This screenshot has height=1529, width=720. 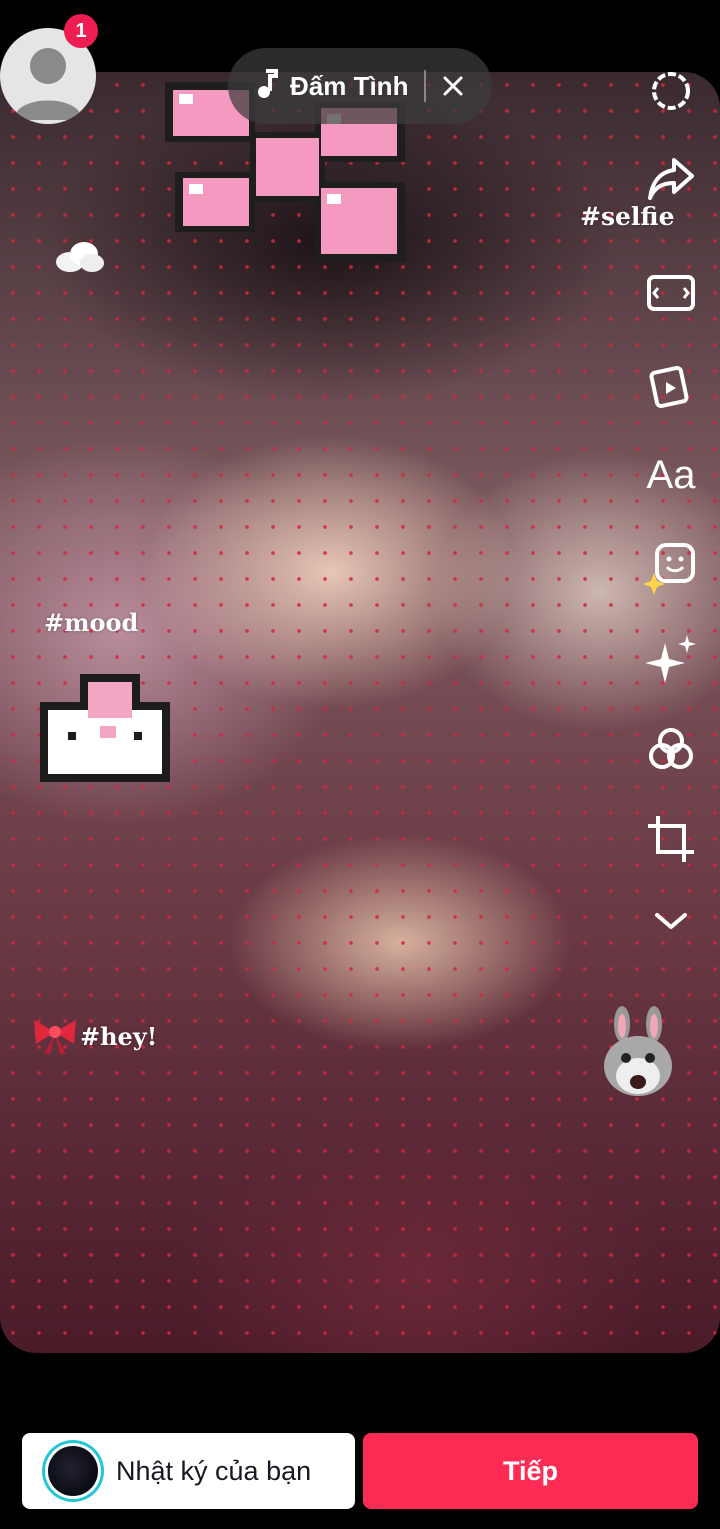 I want to click on filters-button, so click(x=671, y=749).